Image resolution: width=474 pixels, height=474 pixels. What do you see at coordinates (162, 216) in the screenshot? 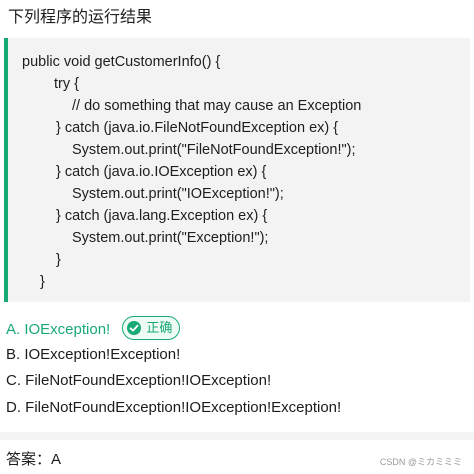
I see `code-line: } catch (java.lang.Exception ex) {` at bounding box center [162, 216].